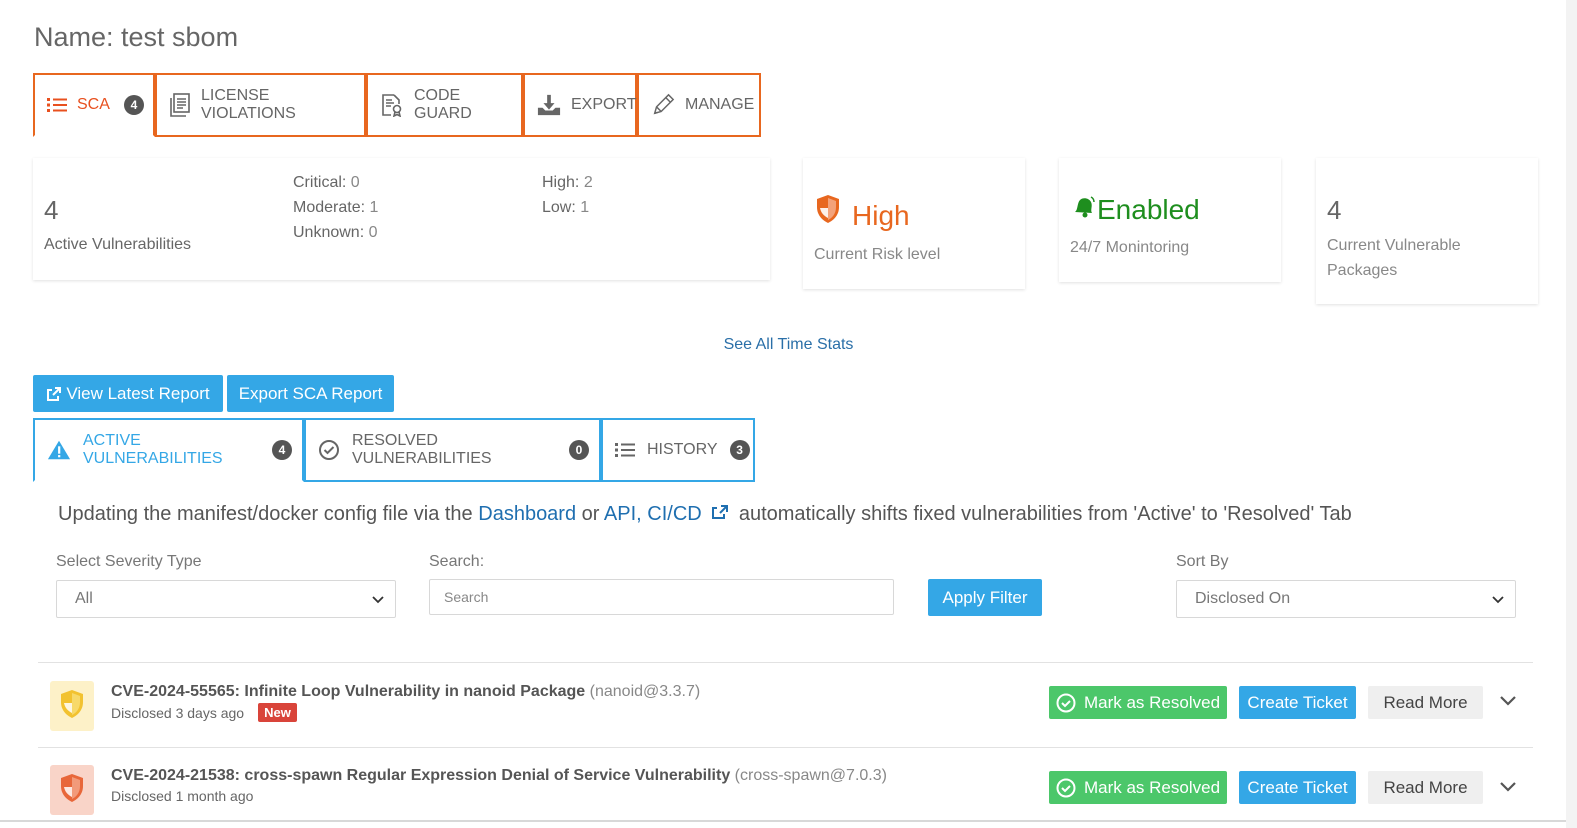 This screenshot has height=828, width=1577. I want to click on tab-export: EXPORT, so click(580, 105).